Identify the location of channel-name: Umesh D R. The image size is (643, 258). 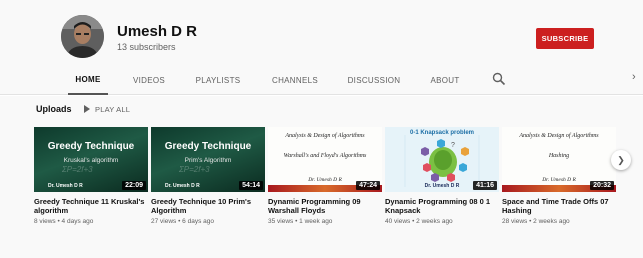
(157, 31).